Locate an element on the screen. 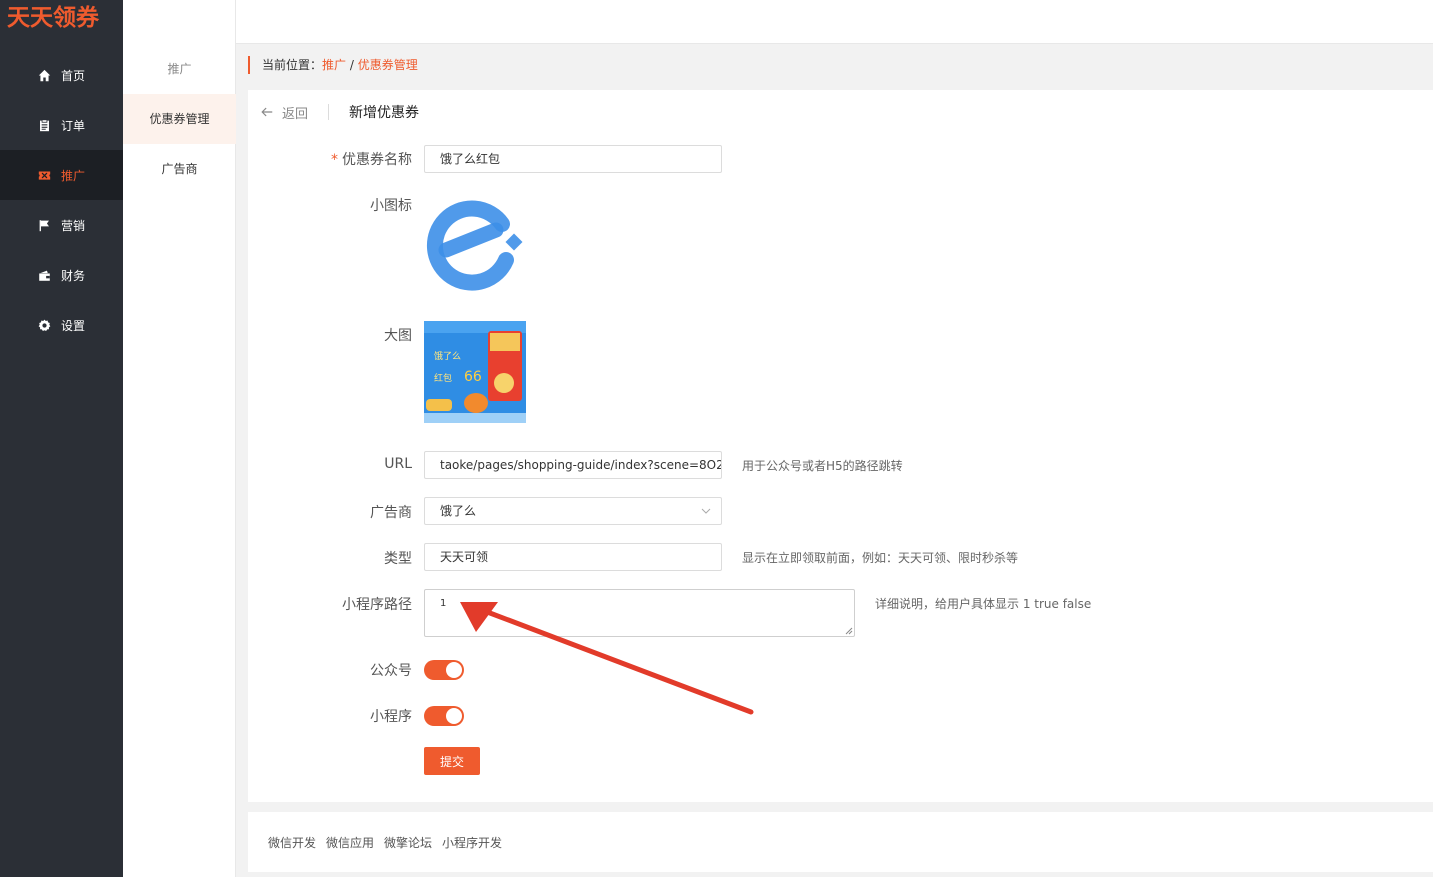 The width and height of the screenshot is (1433, 877). coupon-name-label-text: 优惠券名称 is located at coordinates (377, 160).